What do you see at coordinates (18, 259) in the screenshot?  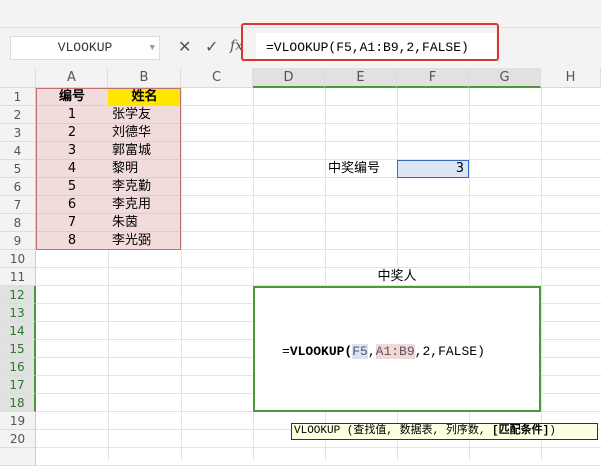 I see `row-header-10: 10` at bounding box center [18, 259].